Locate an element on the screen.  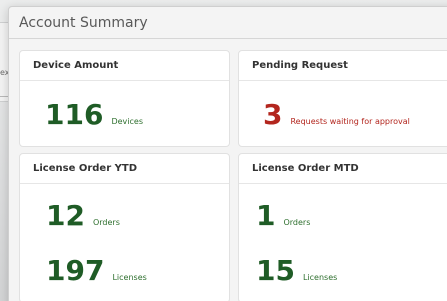
license-order-ytd-title: License Order YTD is located at coordinates (85, 168).